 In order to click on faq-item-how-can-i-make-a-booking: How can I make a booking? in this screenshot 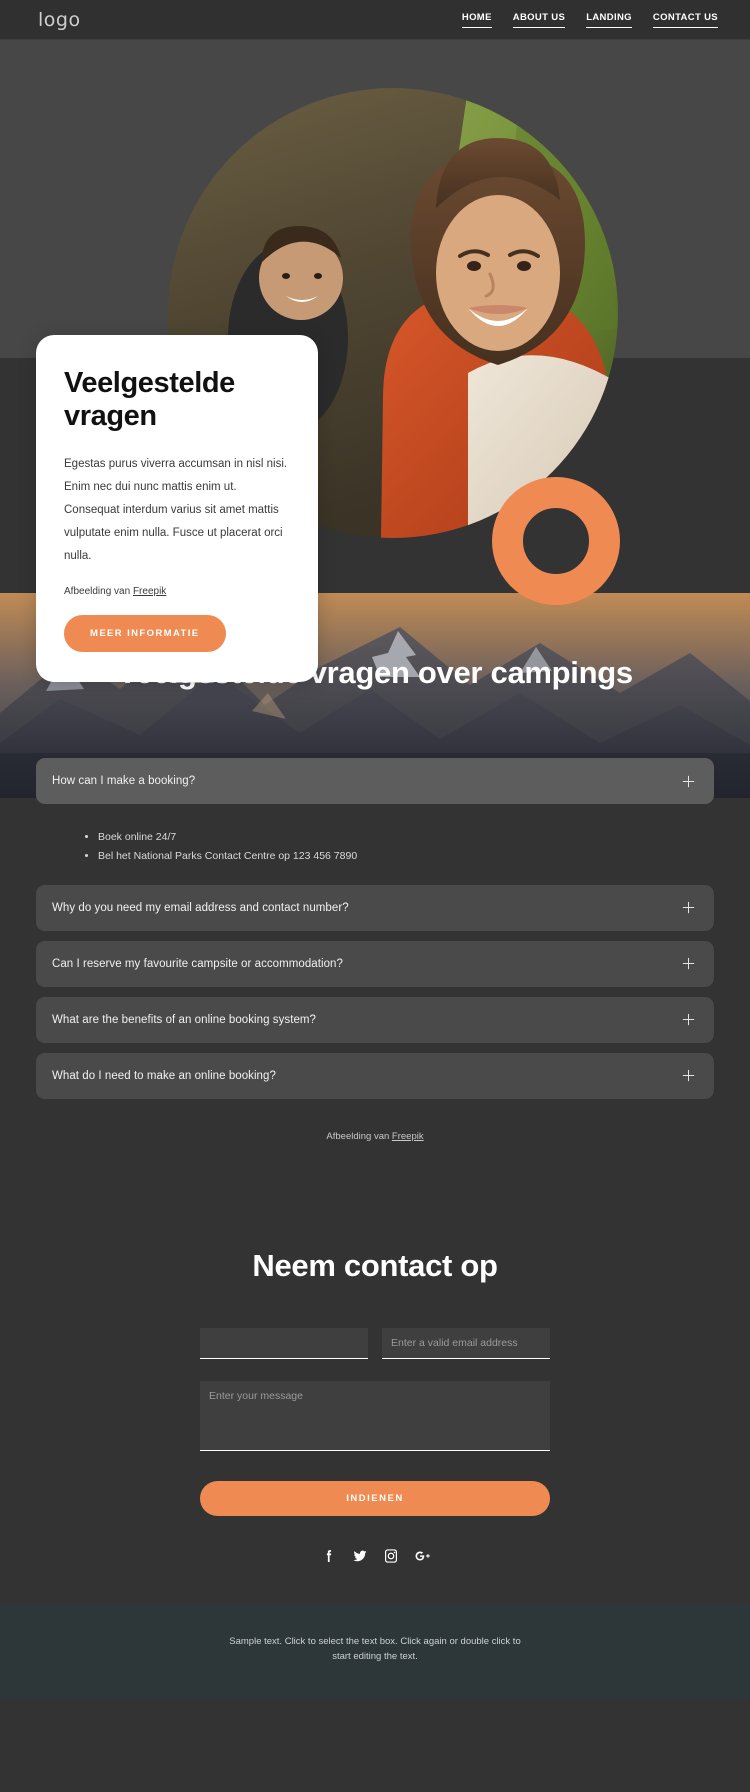, I will do `click(375, 781)`.